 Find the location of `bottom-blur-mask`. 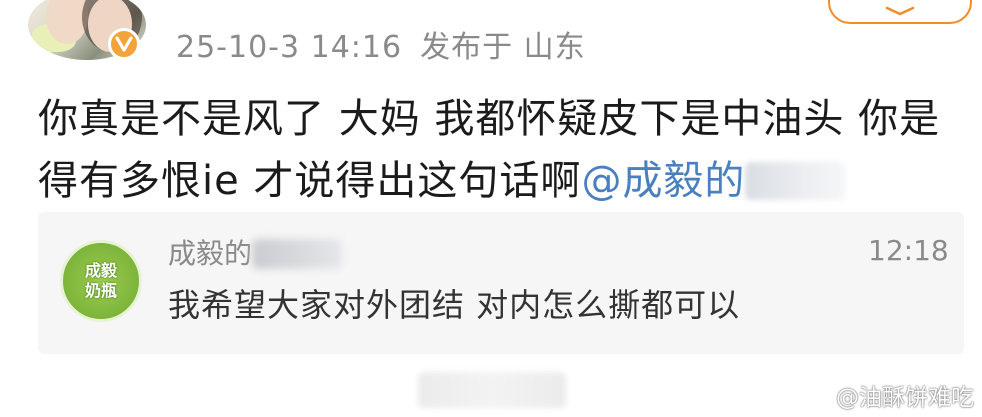

bottom-blur-mask is located at coordinates (492, 390).